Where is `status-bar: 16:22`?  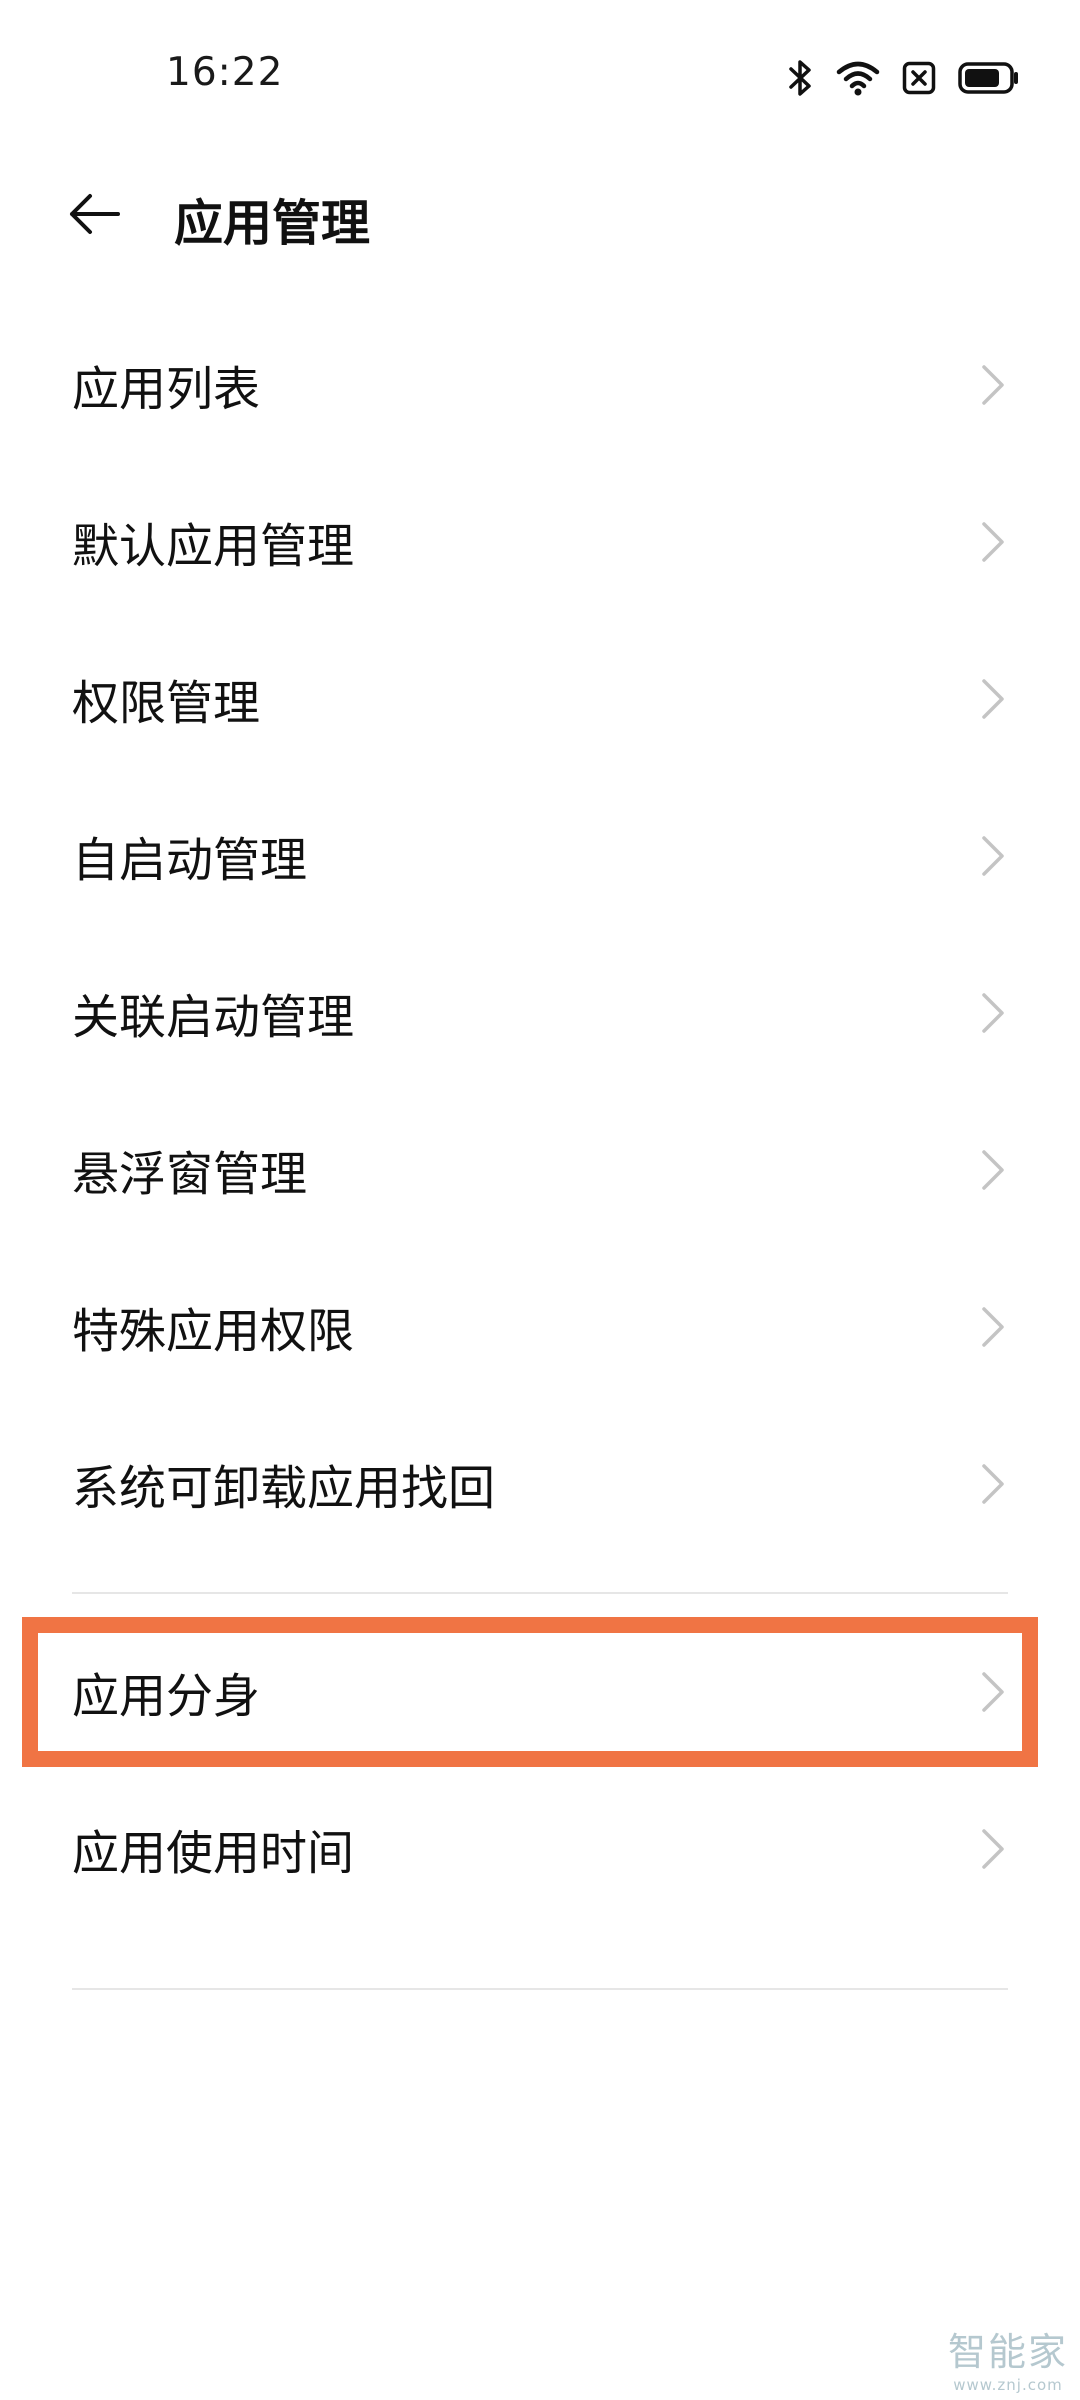 status-bar: 16:22 is located at coordinates (540, 80).